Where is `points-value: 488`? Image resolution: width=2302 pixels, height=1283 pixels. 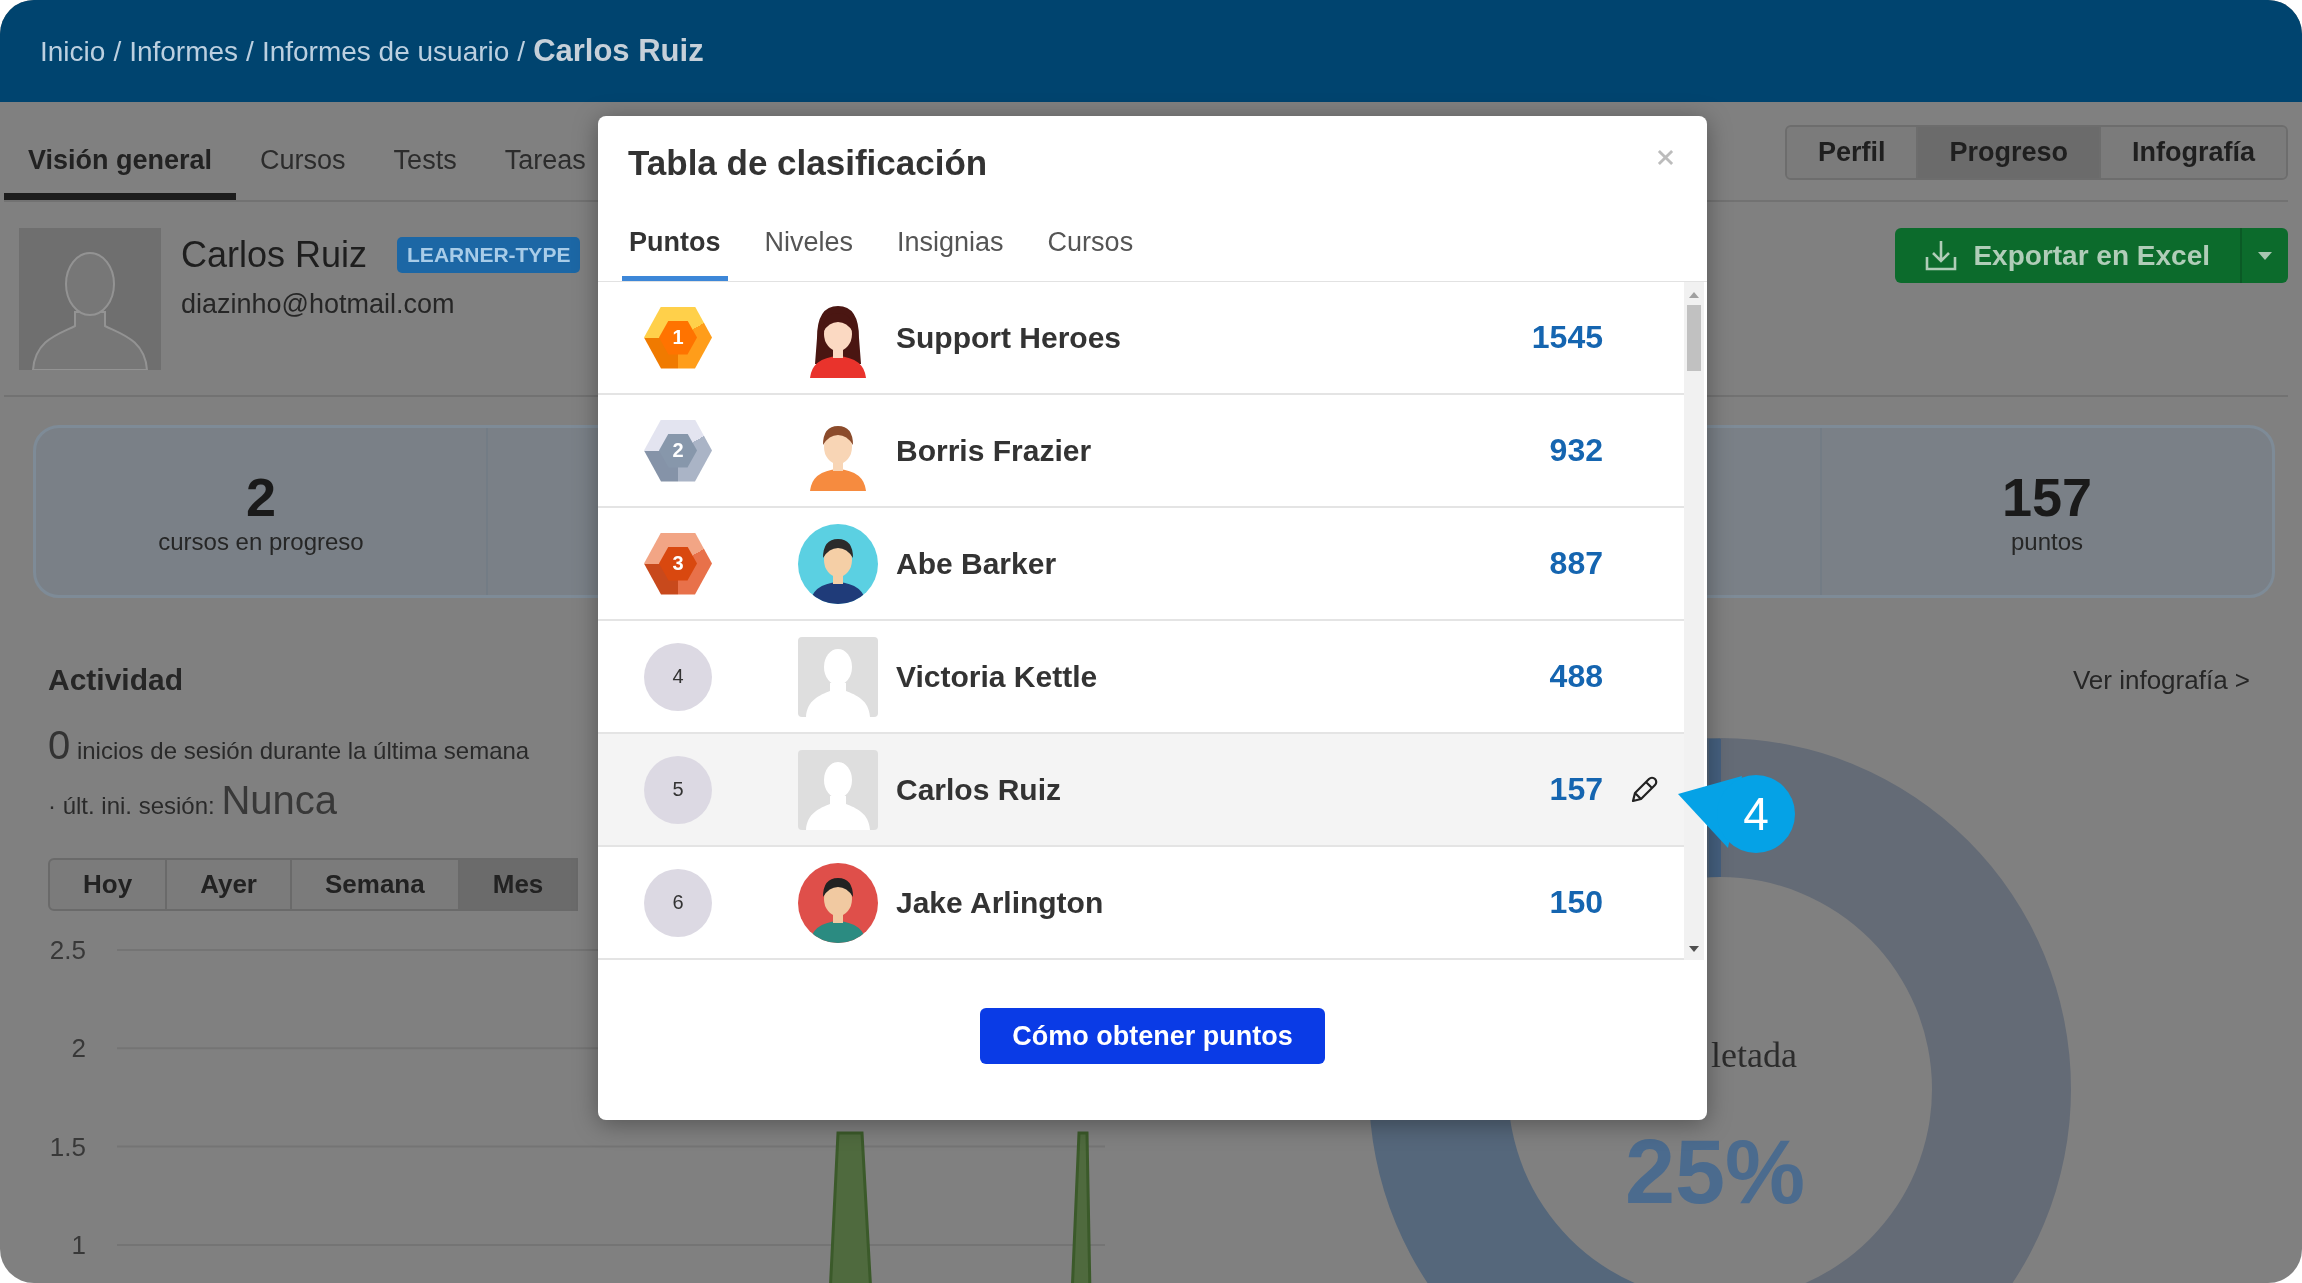 points-value: 488 is located at coordinates (1576, 676).